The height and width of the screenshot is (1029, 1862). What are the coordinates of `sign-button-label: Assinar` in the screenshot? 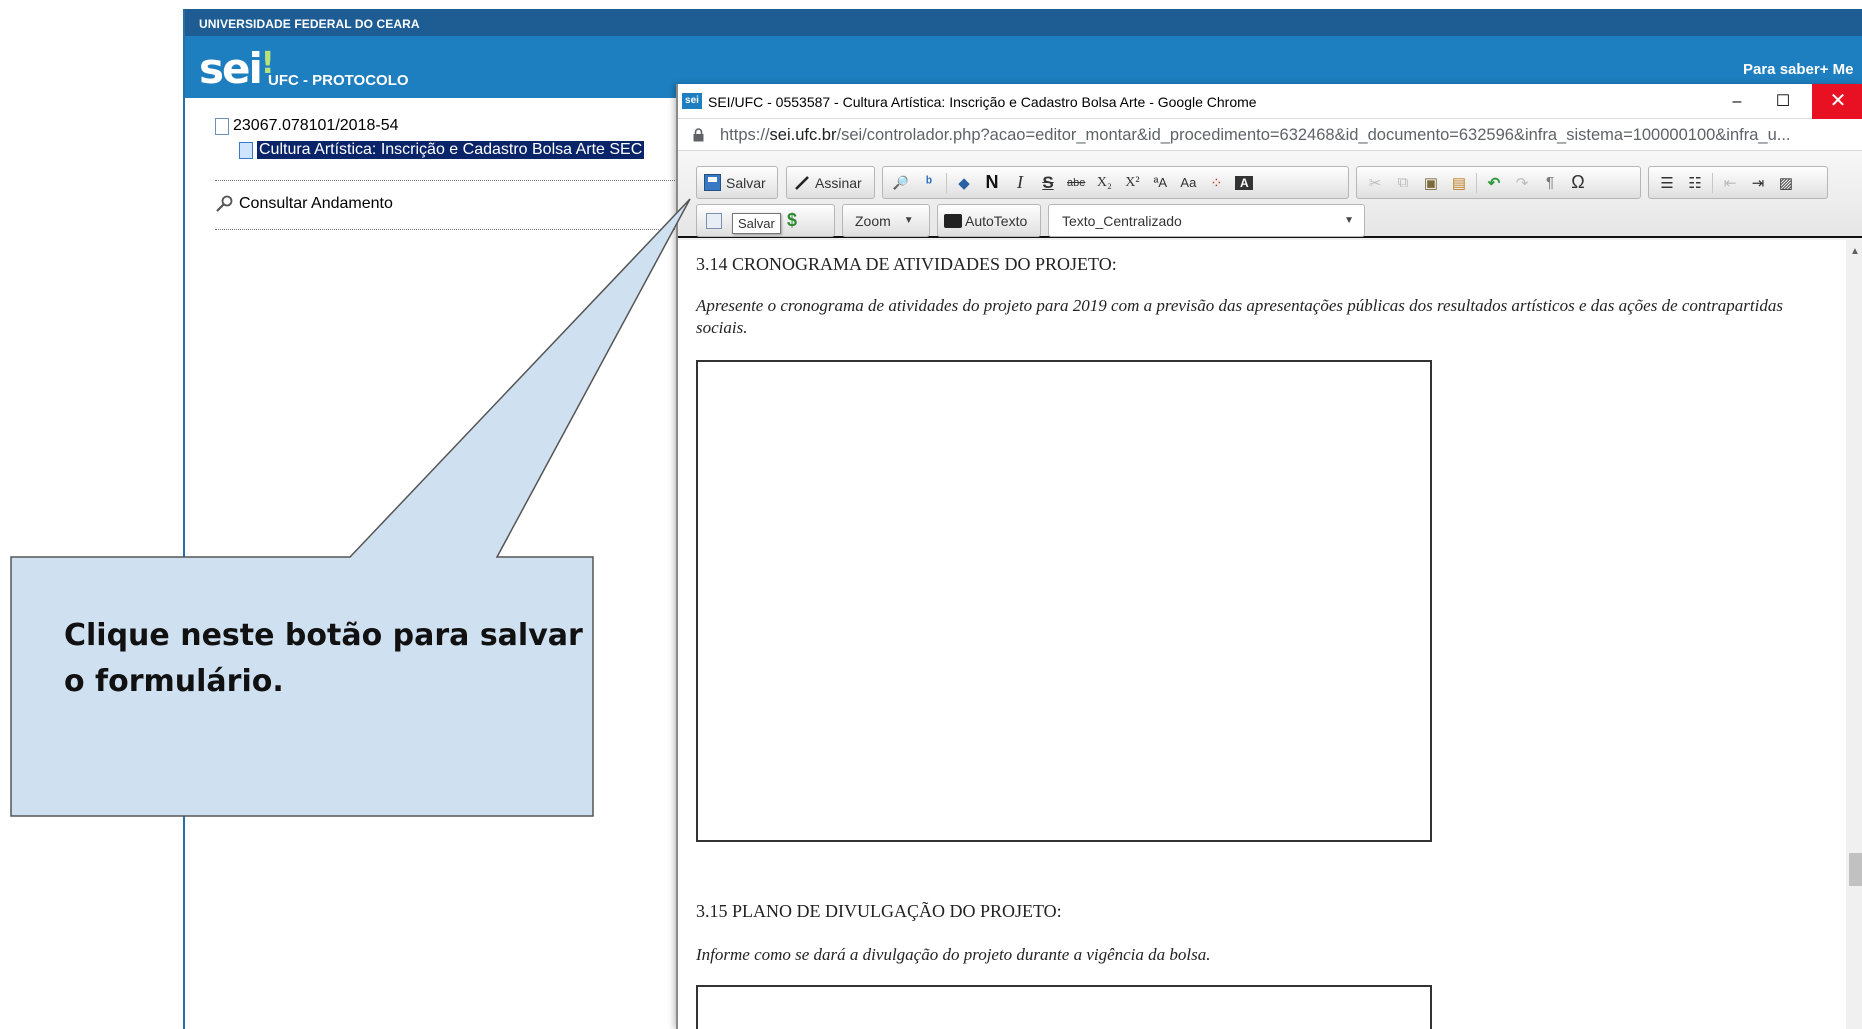 It's located at (838, 182).